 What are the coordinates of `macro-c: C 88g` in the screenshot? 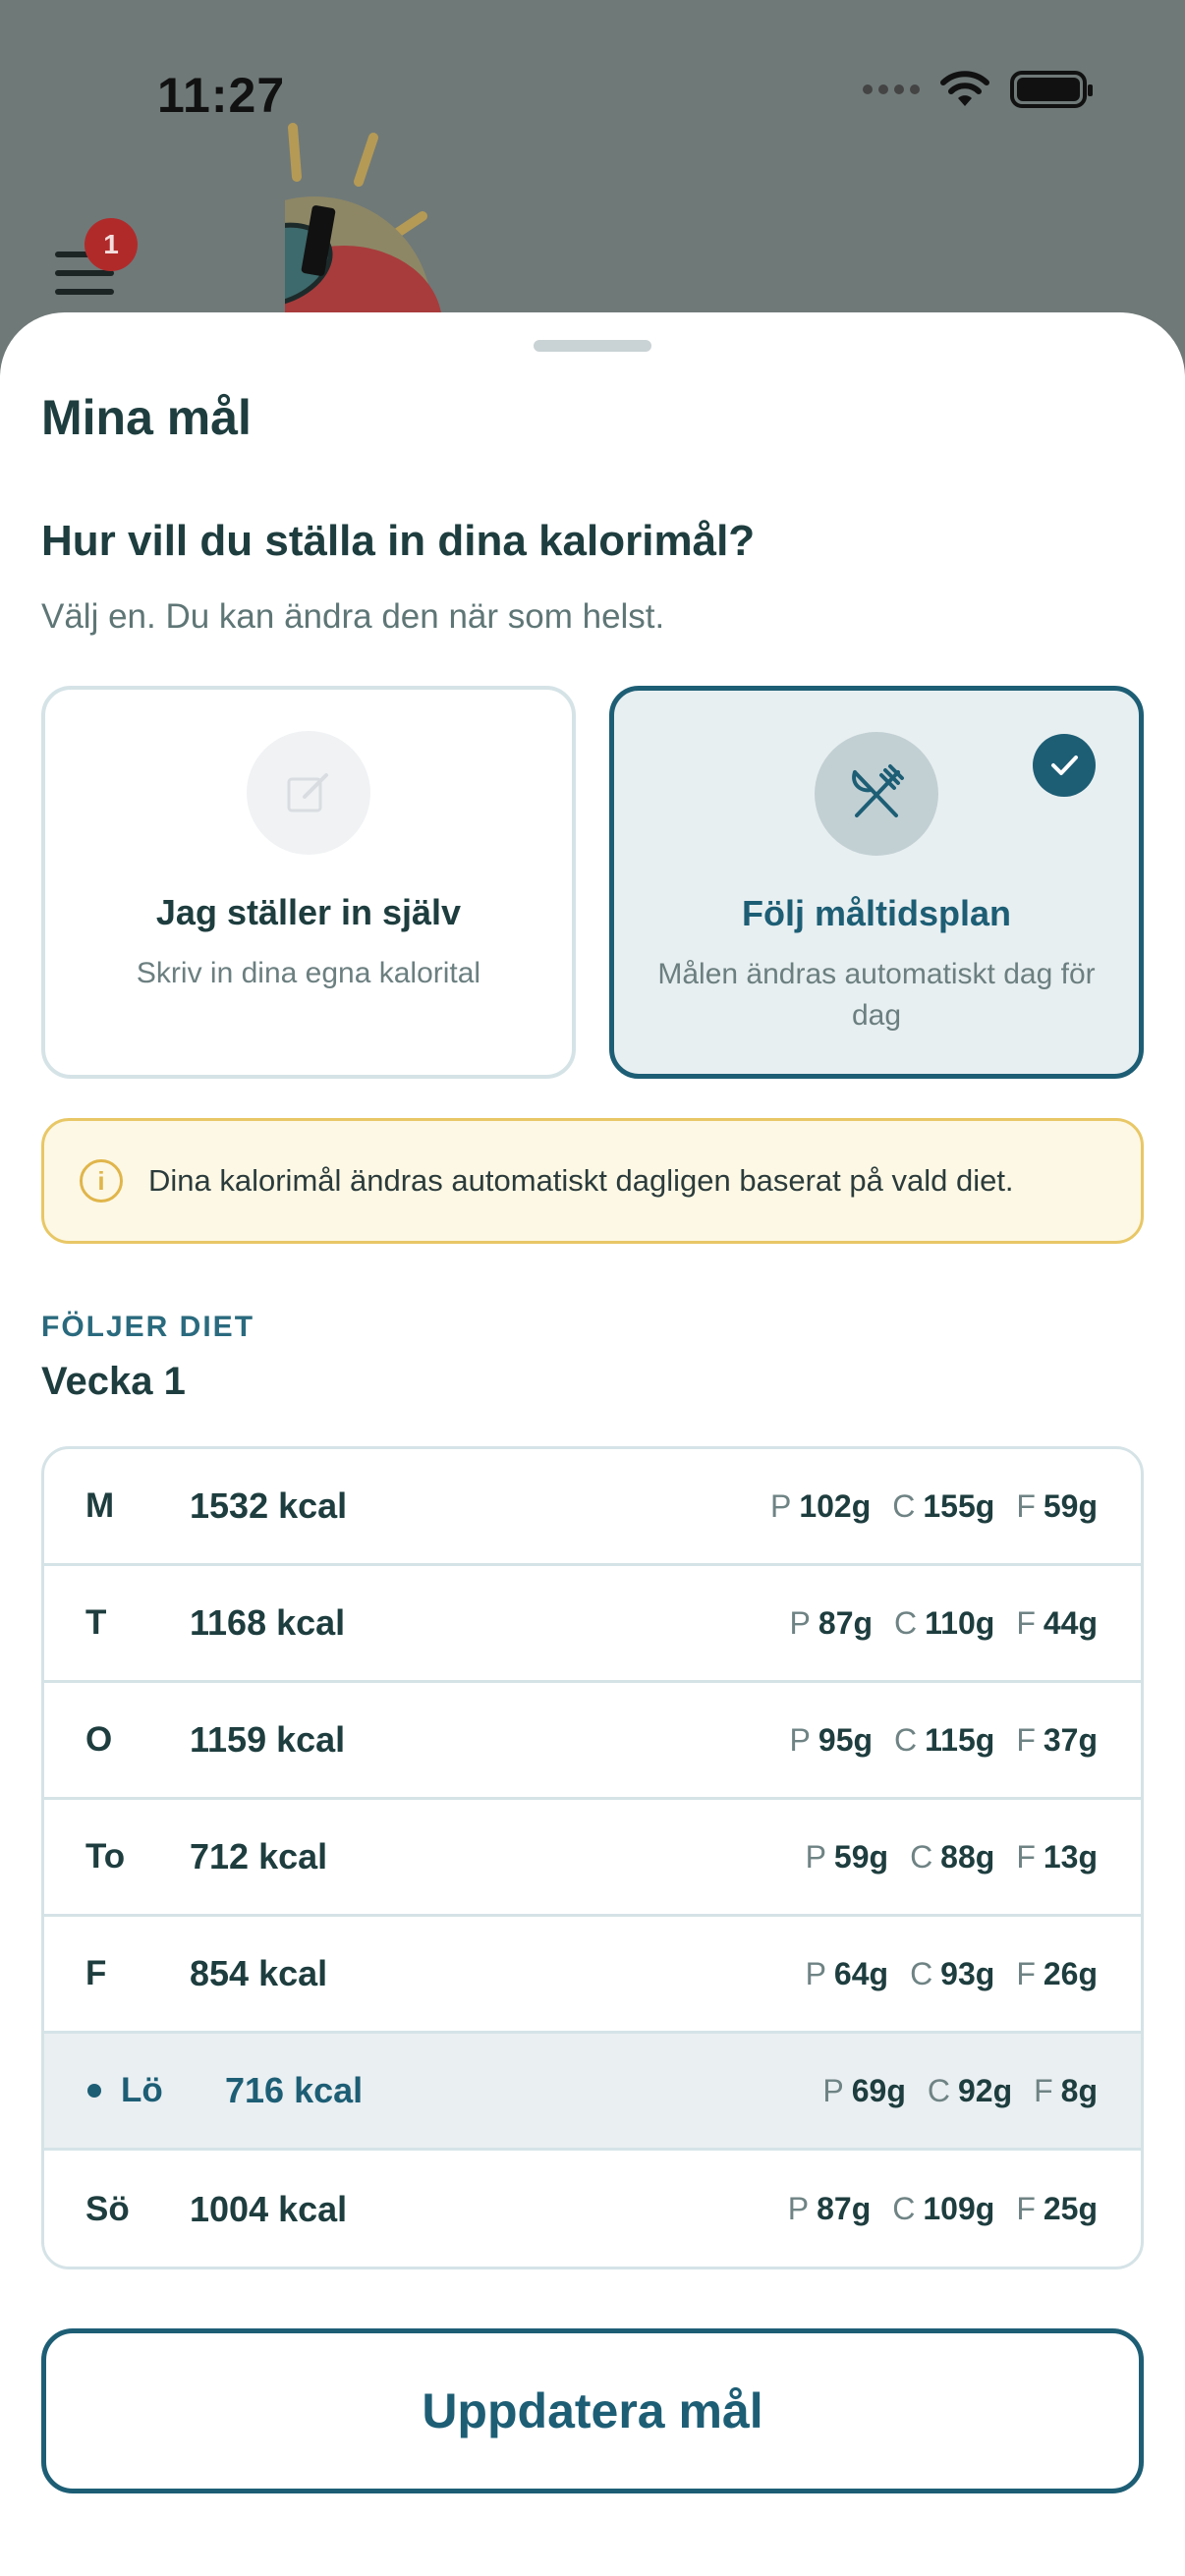 It's located at (952, 1857).